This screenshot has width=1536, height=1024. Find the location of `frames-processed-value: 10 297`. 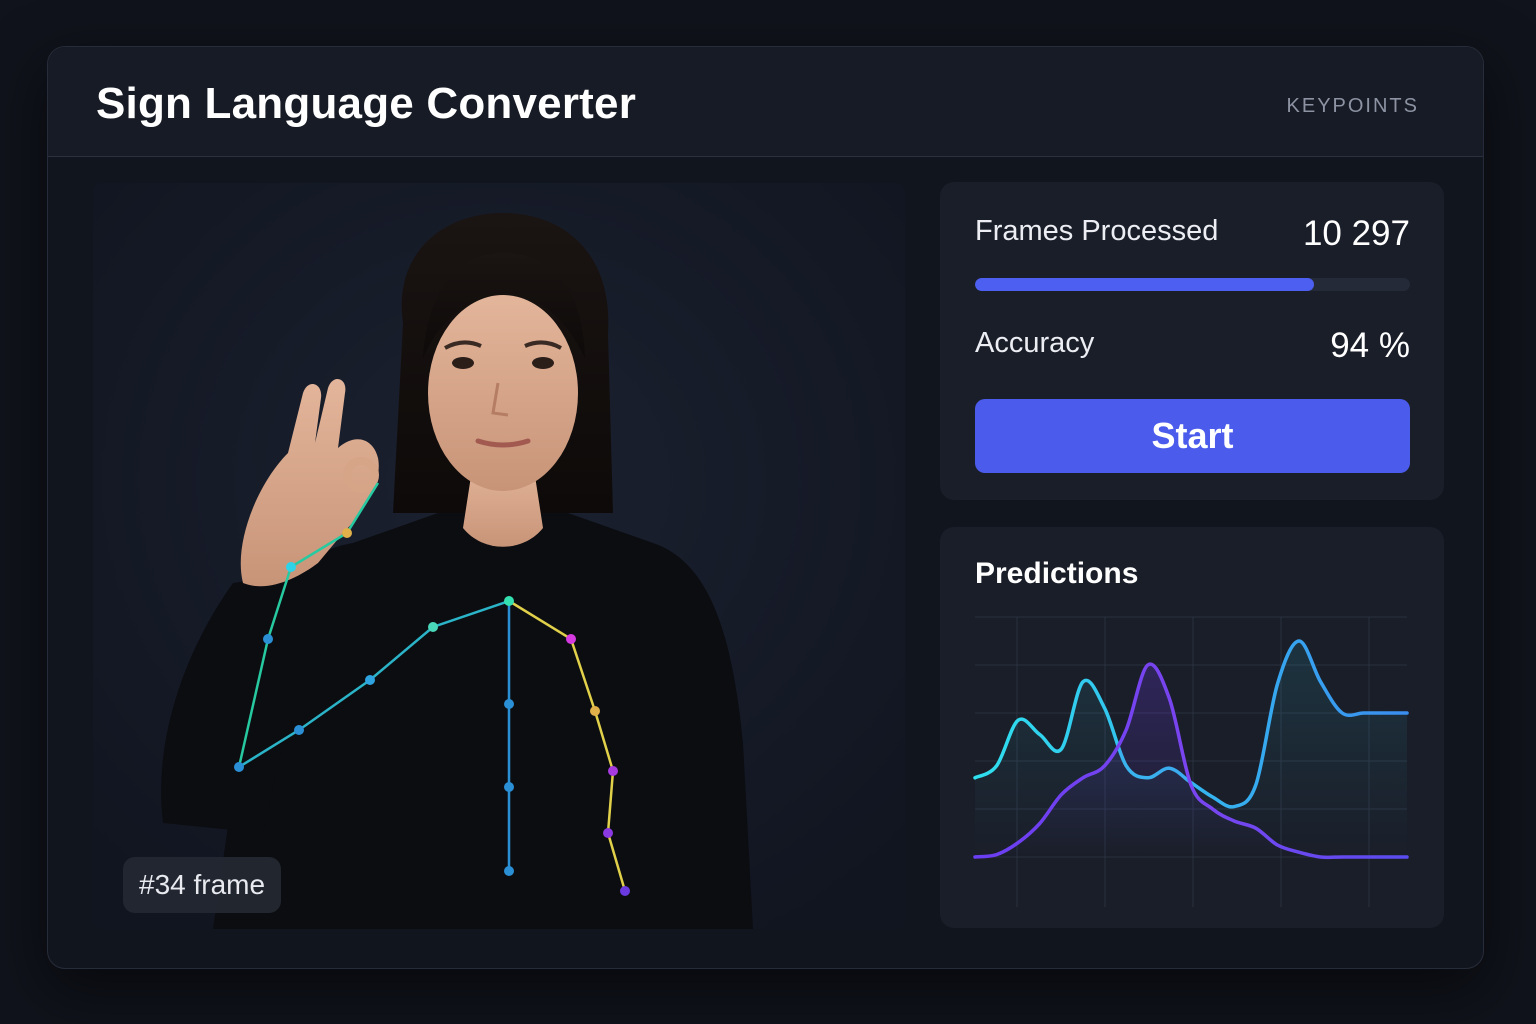

frames-processed-value: 10 297 is located at coordinates (1356, 233).